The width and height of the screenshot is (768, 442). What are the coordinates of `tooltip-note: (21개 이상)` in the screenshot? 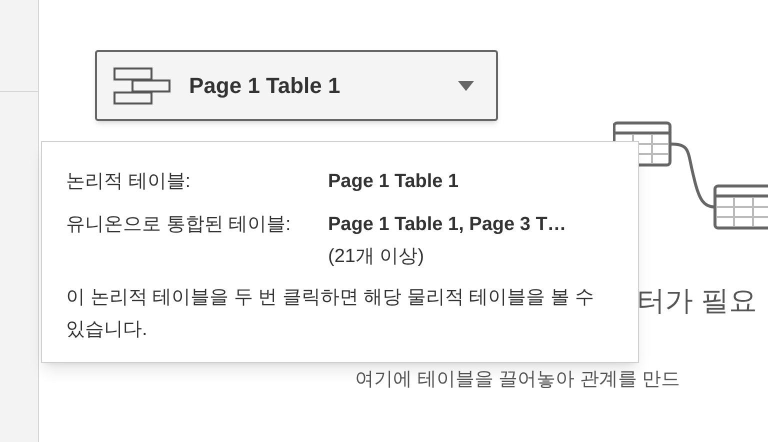 It's located at (377, 257).